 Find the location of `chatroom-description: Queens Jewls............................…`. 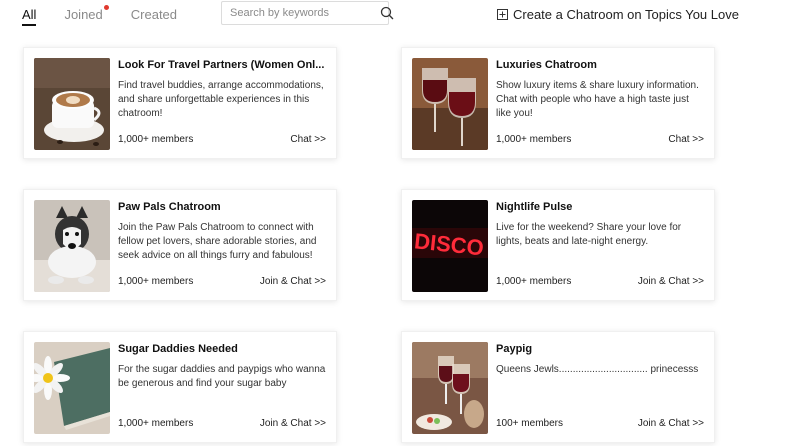

chatroom-description: Queens Jewls............................… is located at coordinates (597, 369).